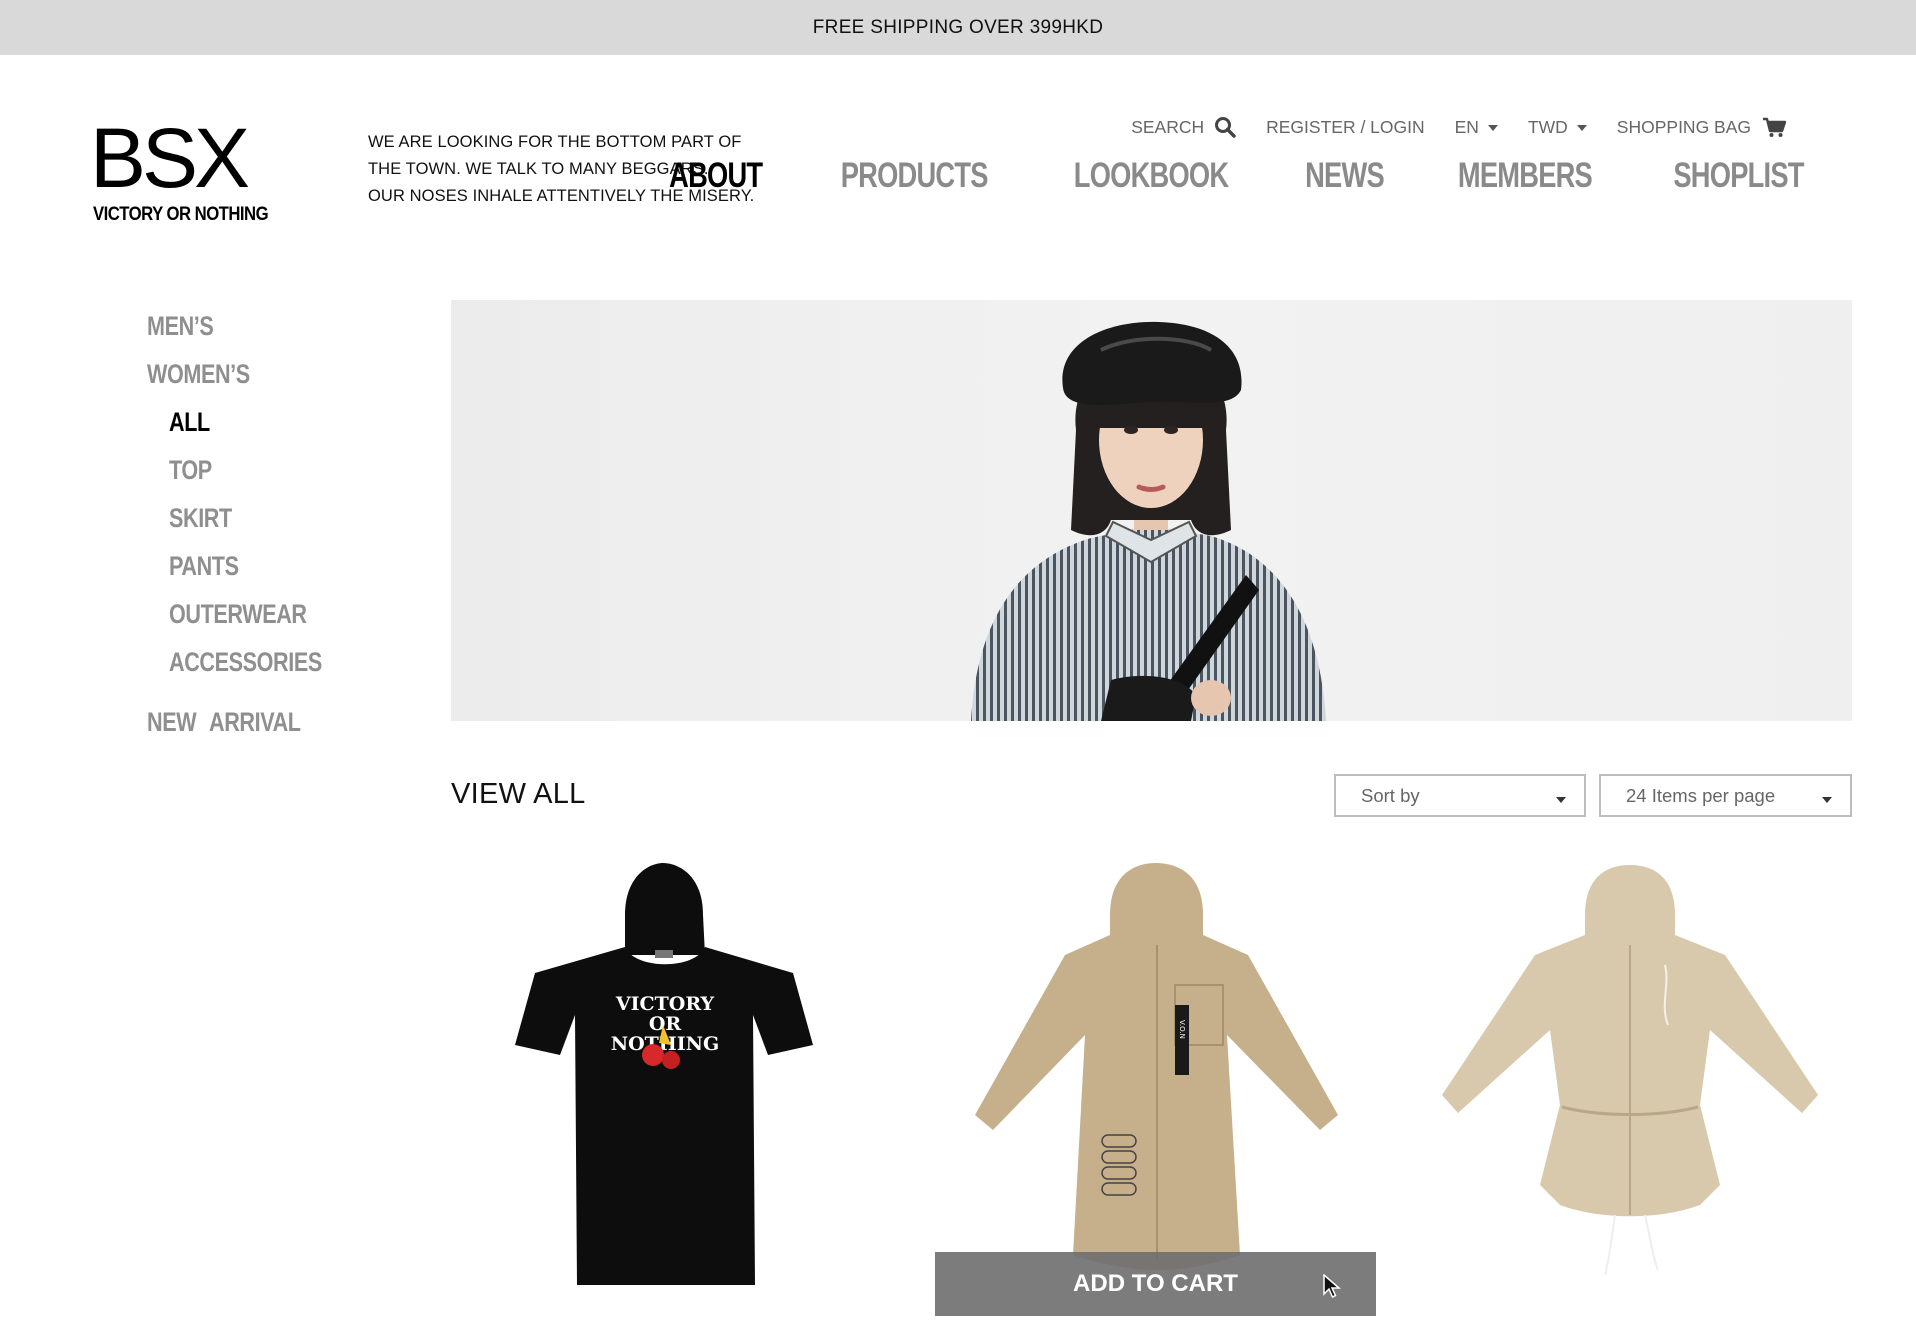 Image resolution: width=1916 pixels, height=1344 pixels. I want to click on product-card, so click(1630, 1090).